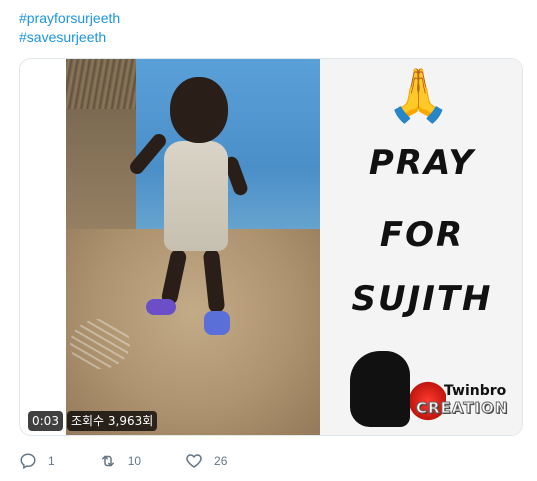  I want to click on child-body, so click(196, 196).